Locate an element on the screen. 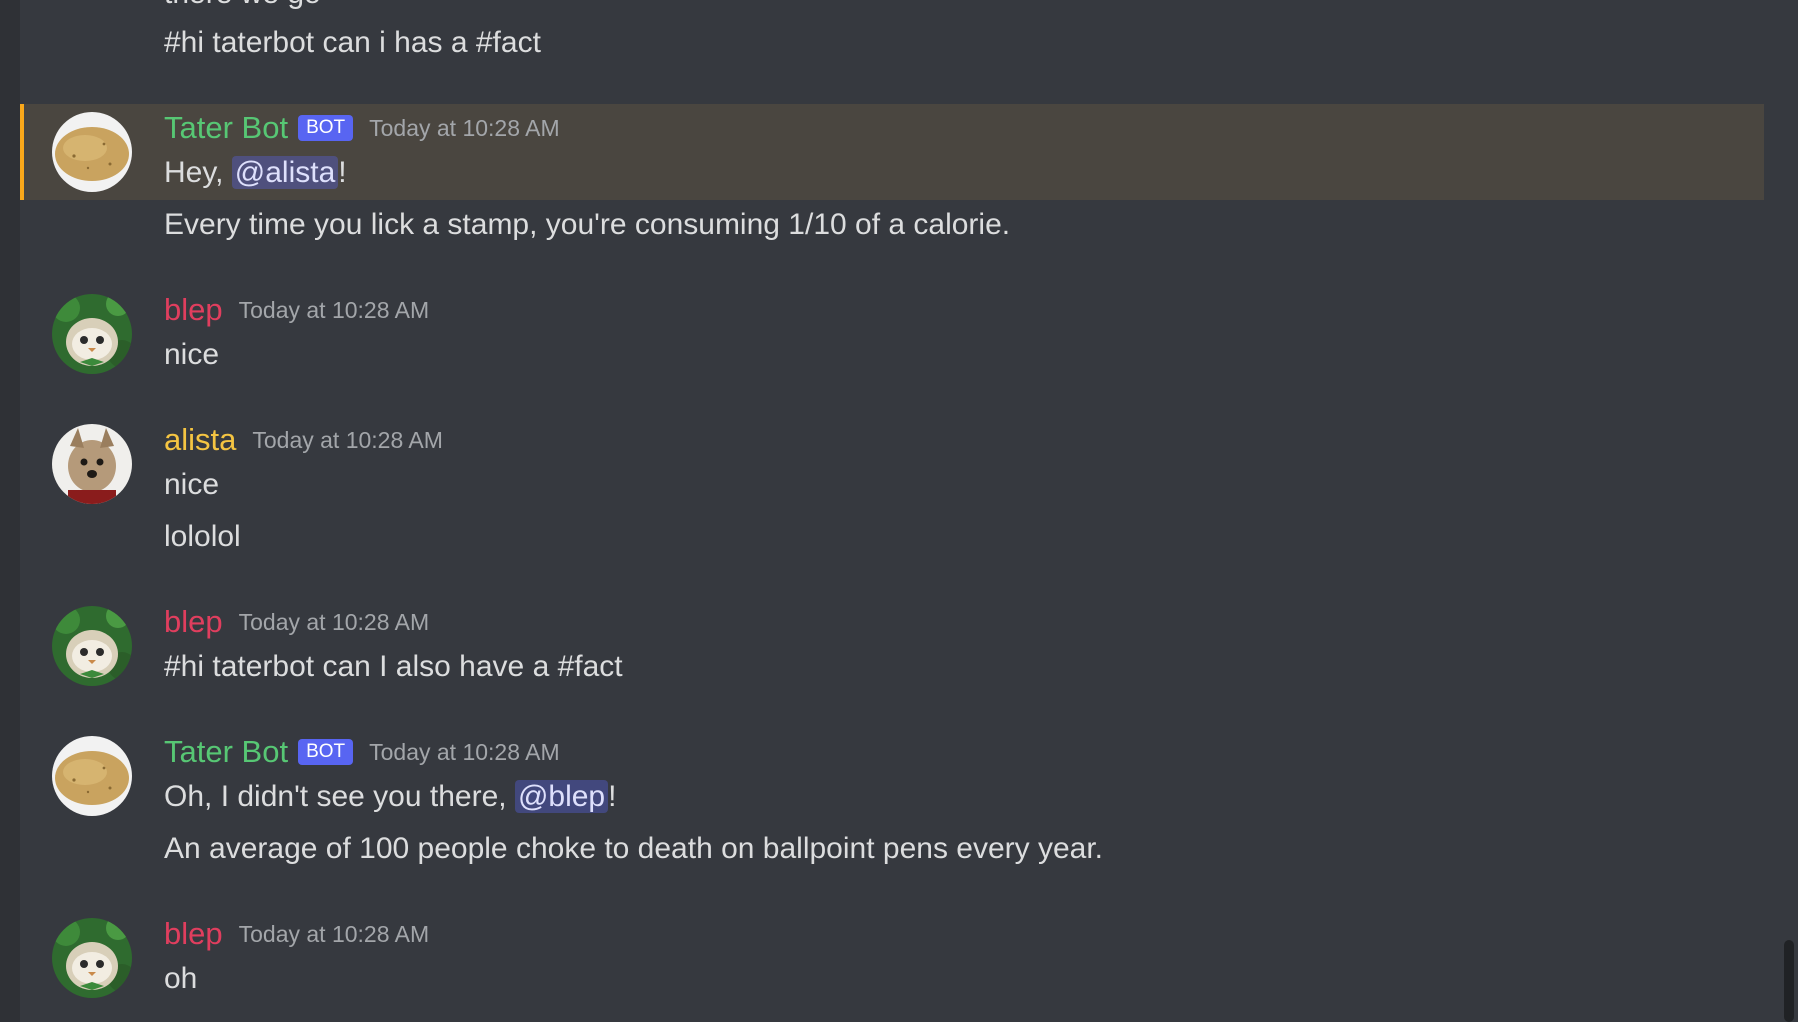 This screenshot has width=1798, height=1022. message-line: there we go is located at coordinates (242, 7).